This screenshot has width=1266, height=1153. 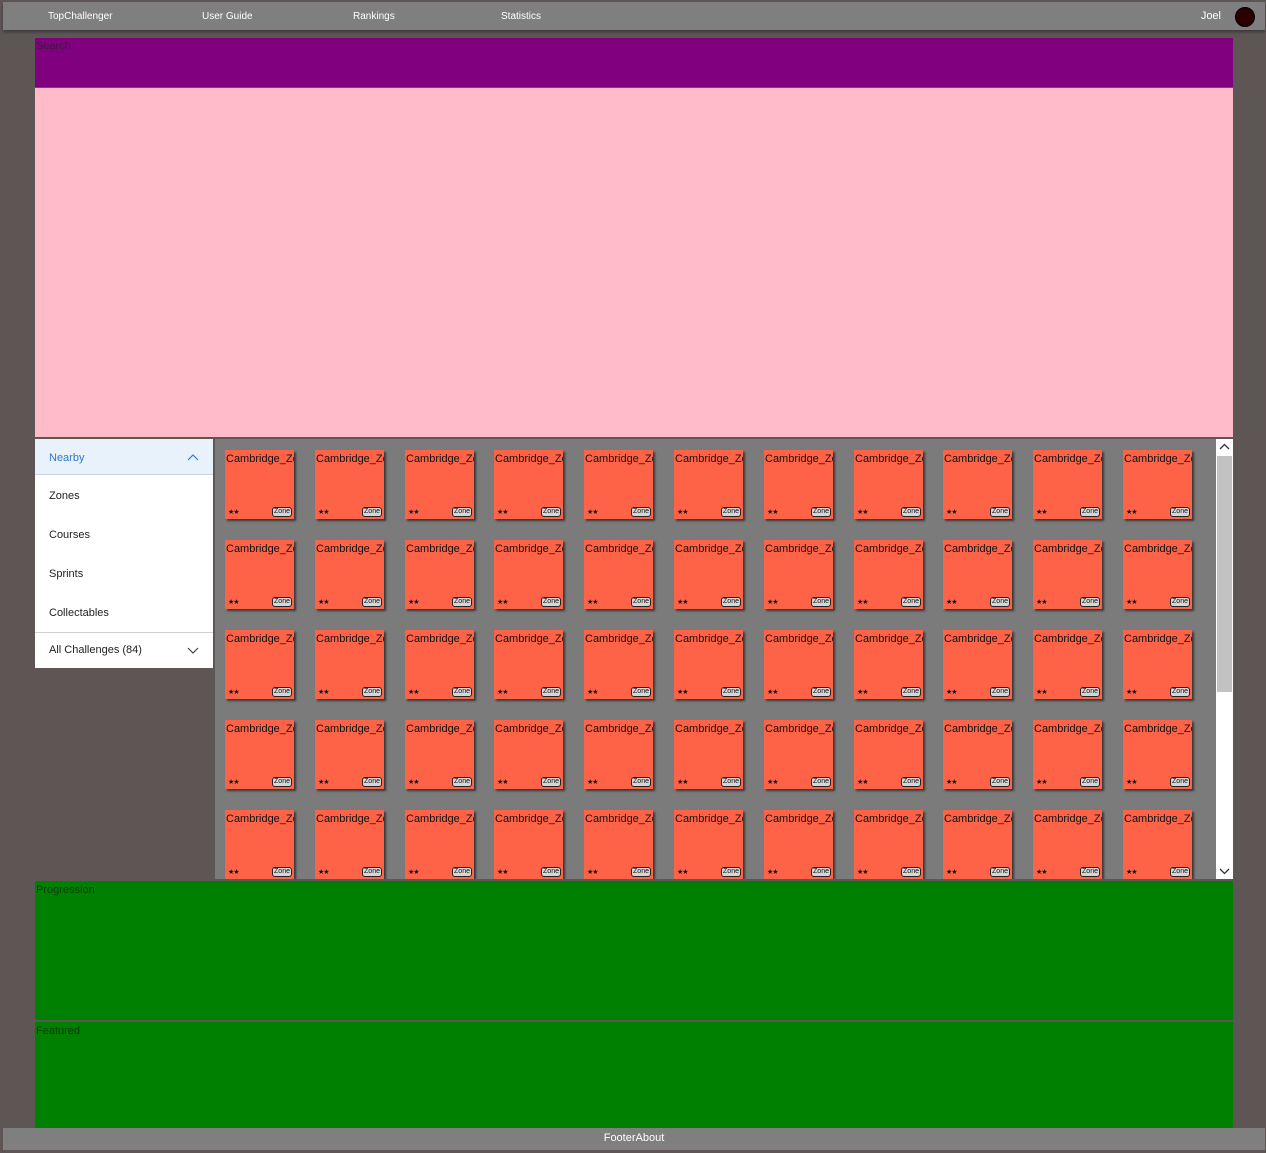 What do you see at coordinates (64, 496) in the screenshot?
I see `filter-item-zones: Zones` at bounding box center [64, 496].